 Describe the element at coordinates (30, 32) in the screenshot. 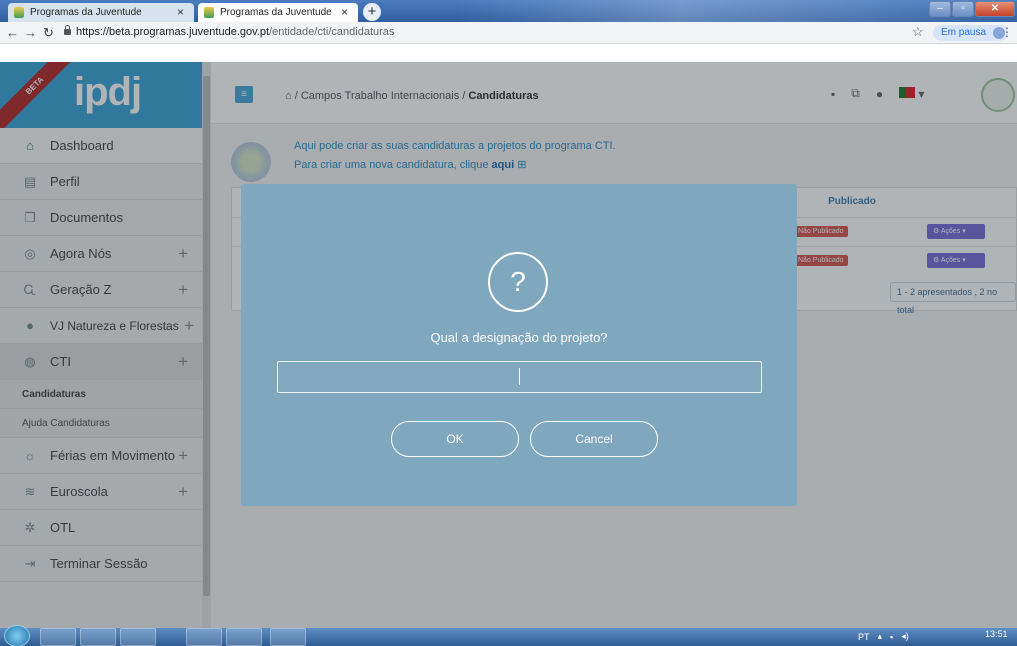

I see `forward-arrow-icon: →` at that location.